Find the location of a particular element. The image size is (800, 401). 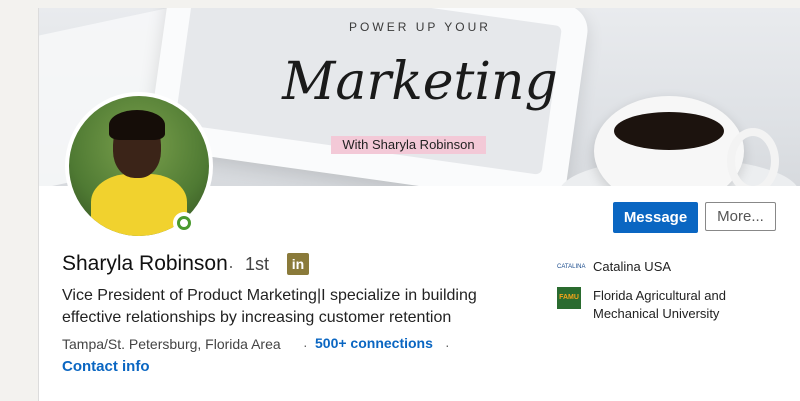

company-name: Catalina USA is located at coordinates (632, 266).